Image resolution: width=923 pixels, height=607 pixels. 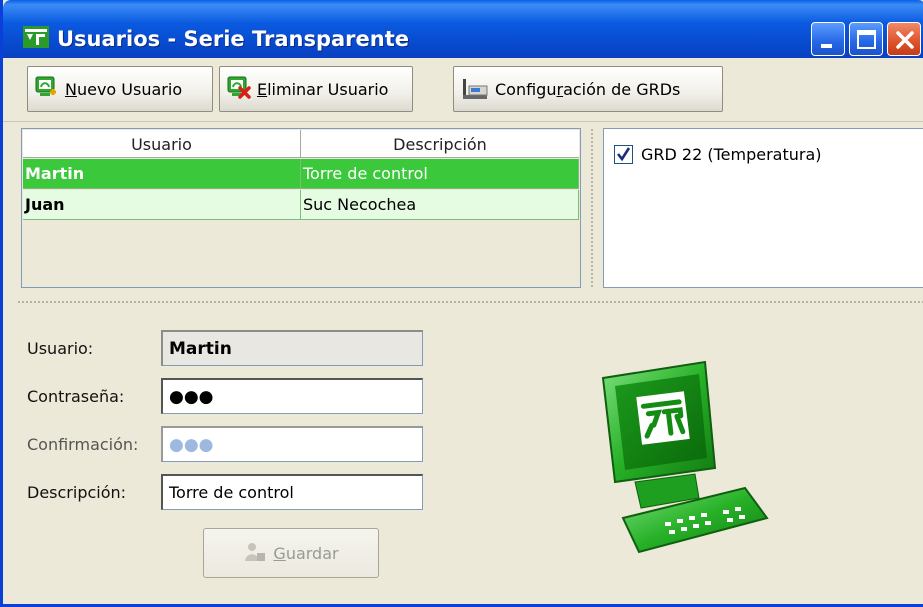 I want to click on delete-user-button: Eliminar Usuario, so click(x=316, y=89).